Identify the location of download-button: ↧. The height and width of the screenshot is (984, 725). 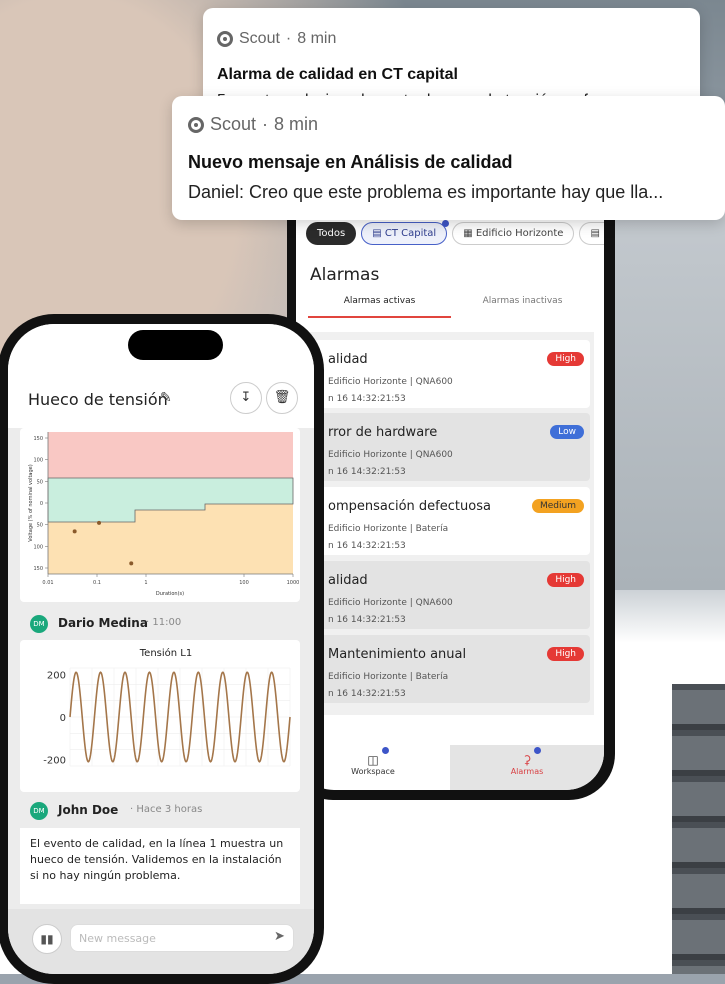
(246, 398).